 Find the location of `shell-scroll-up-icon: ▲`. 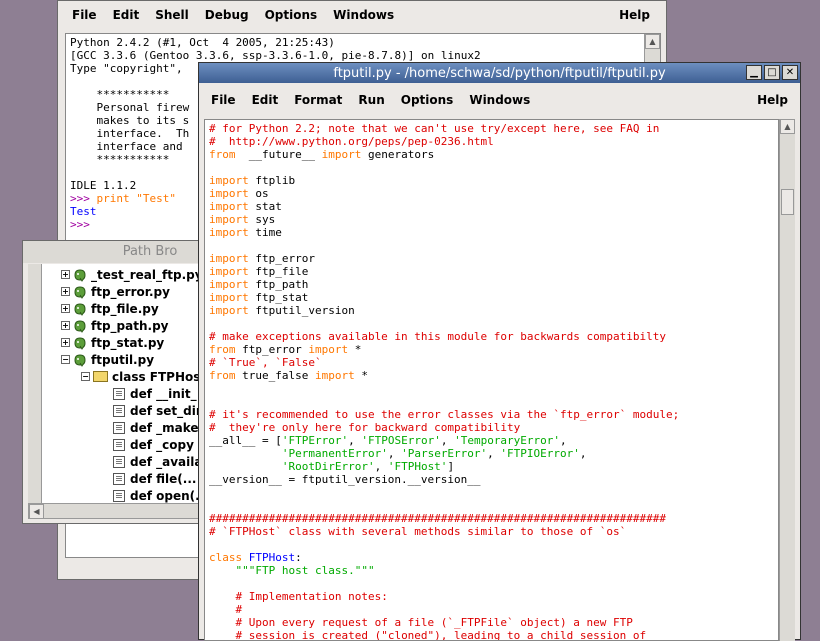

shell-scroll-up-icon: ▲ is located at coordinates (652, 41).